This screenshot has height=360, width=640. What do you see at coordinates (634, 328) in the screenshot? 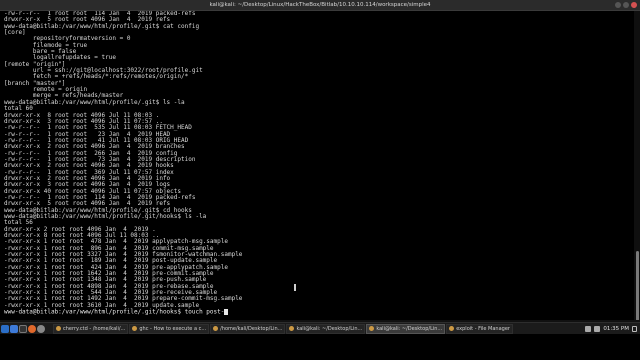
I see `lock-icon` at bounding box center [634, 328].